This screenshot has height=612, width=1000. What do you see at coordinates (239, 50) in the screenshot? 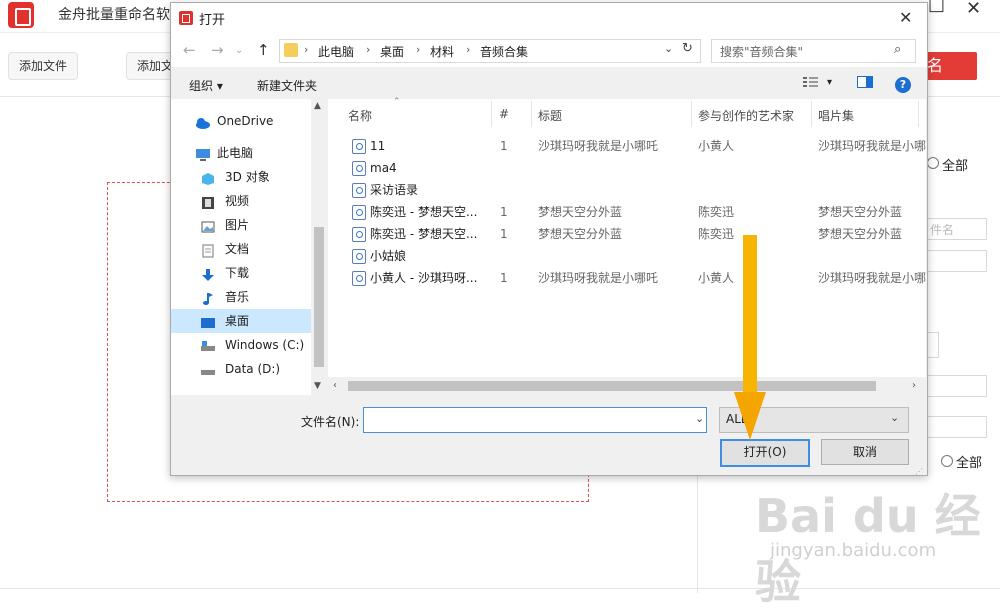
I see `recent-dropdown-icon: ⌄` at bounding box center [239, 50].